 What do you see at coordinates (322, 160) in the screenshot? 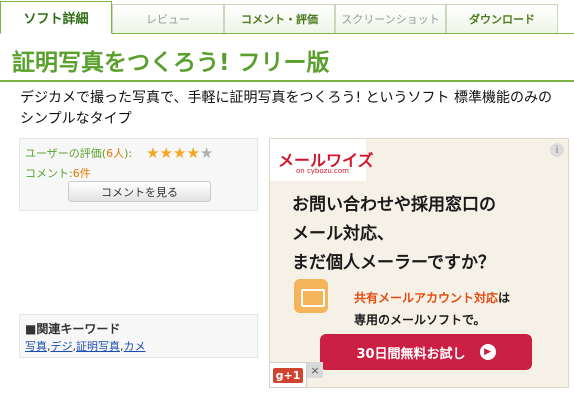
I see `ad-logo-box: メールワイズ on cybozu.com` at bounding box center [322, 160].